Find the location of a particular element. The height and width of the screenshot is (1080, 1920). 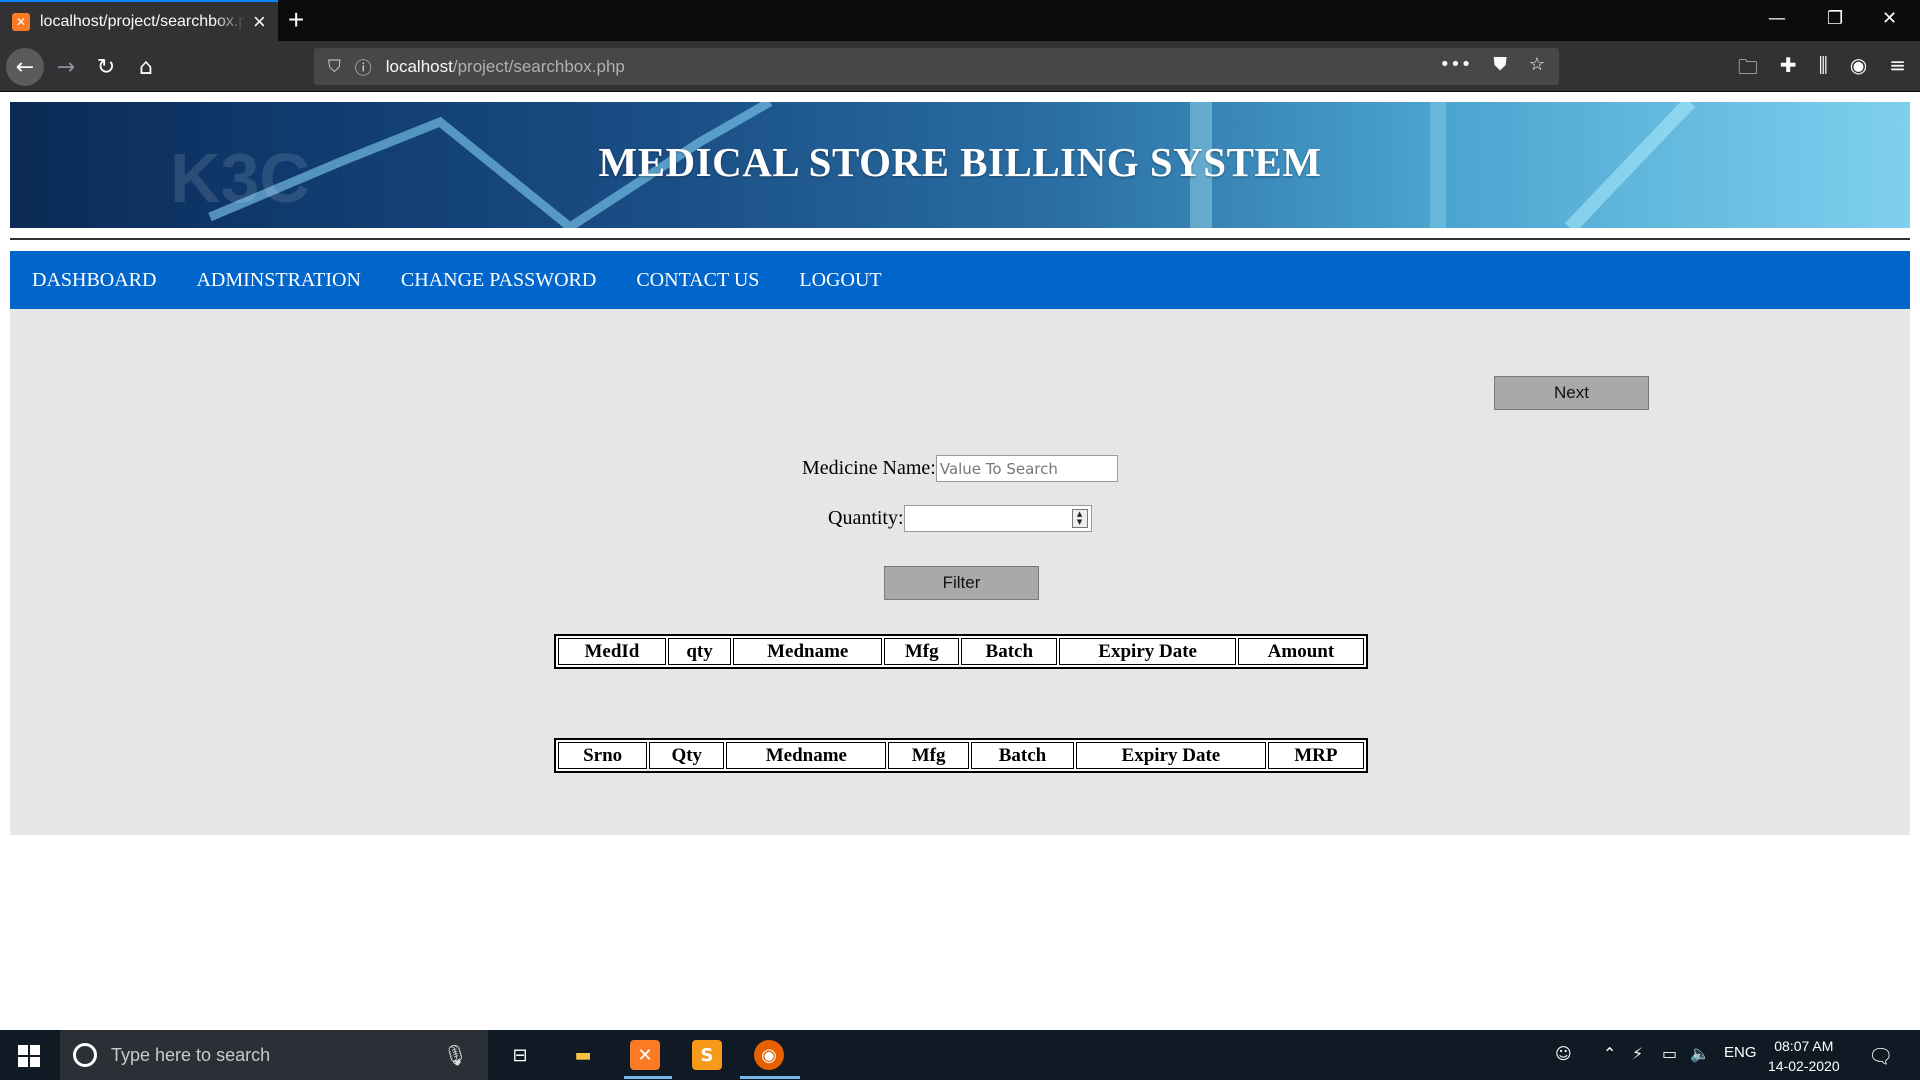

medicine-name-input is located at coordinates (1026, 468).